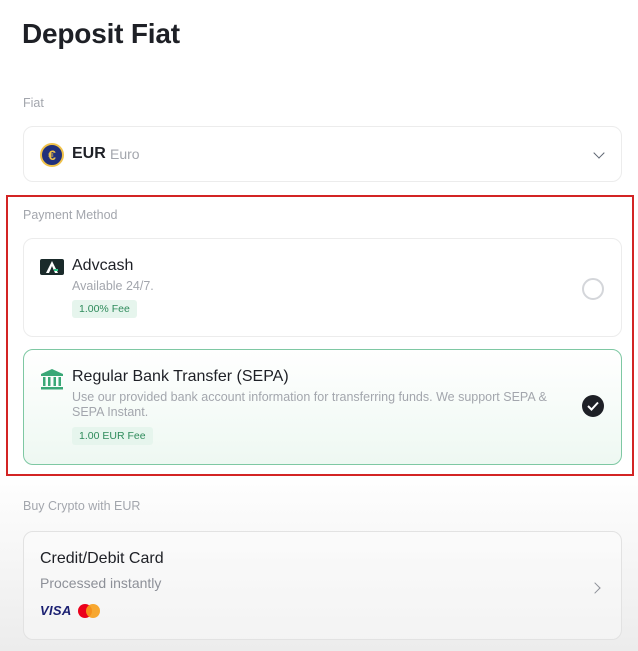 This screenshot has width=638, height=651. Describe the element at coordinates (103, 265) in the screenshot. I see `method-name: Advcash` at that location.